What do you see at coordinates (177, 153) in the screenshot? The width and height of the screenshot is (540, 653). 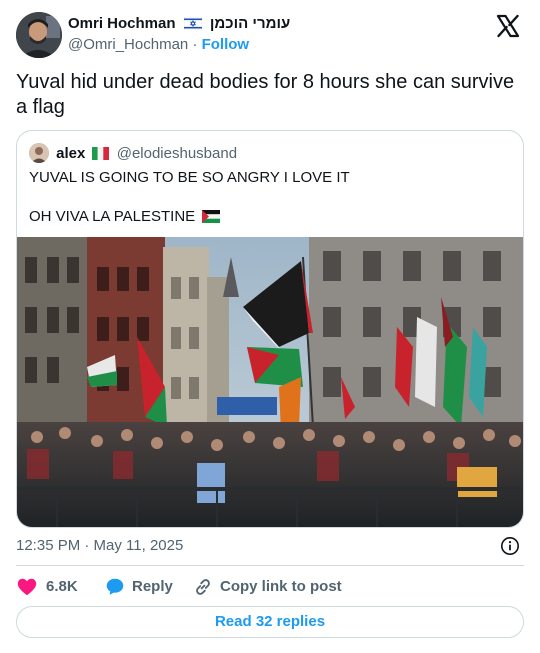 I see `quoted-handle: @elodieshusband` at bounding box center [177, 153].